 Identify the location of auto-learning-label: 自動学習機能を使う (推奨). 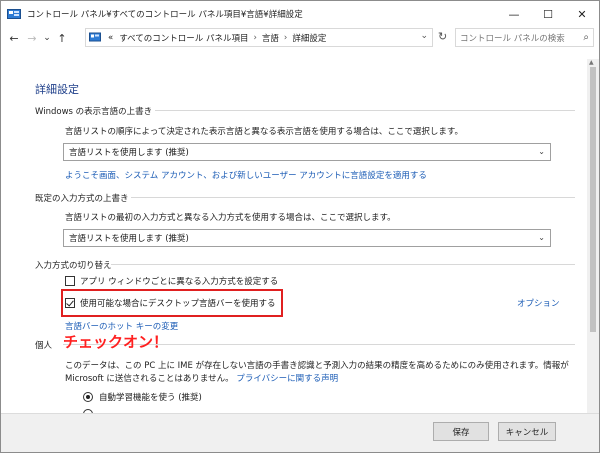
(150, 398).